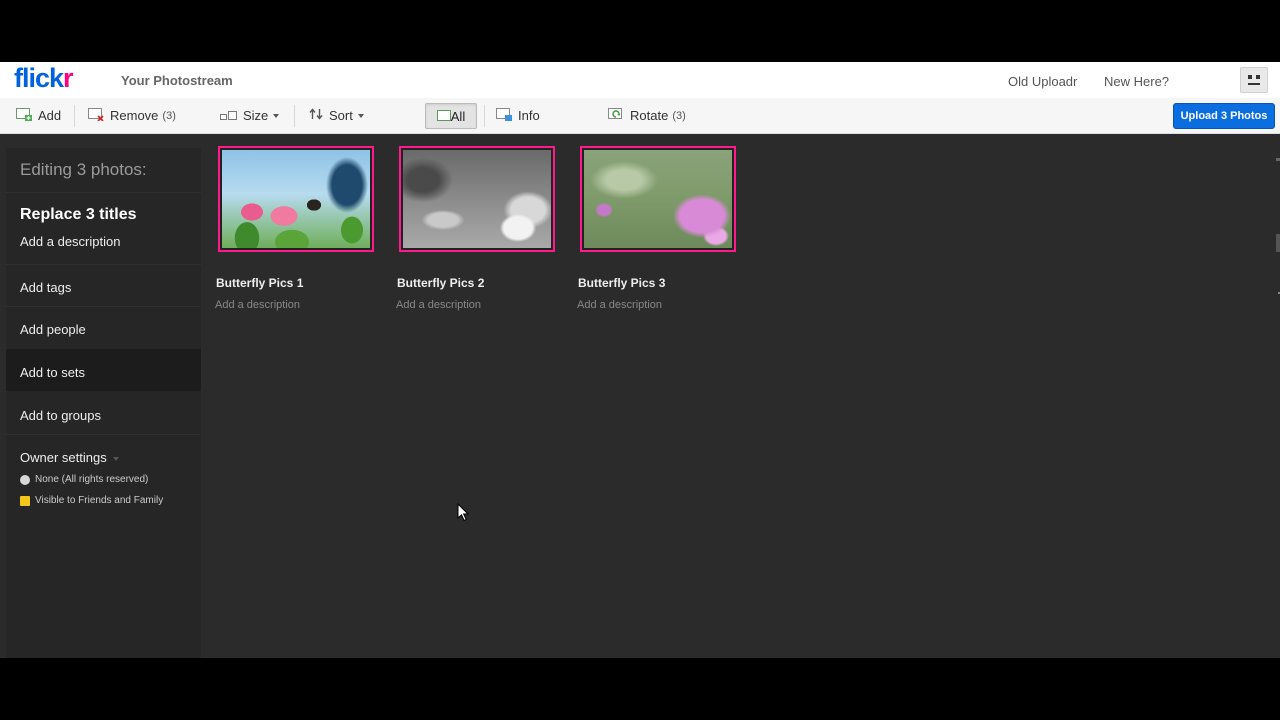  Describe the element at coordinates (39, 78) in the screenshot. I see `logo-text-blue: flick` at that location.